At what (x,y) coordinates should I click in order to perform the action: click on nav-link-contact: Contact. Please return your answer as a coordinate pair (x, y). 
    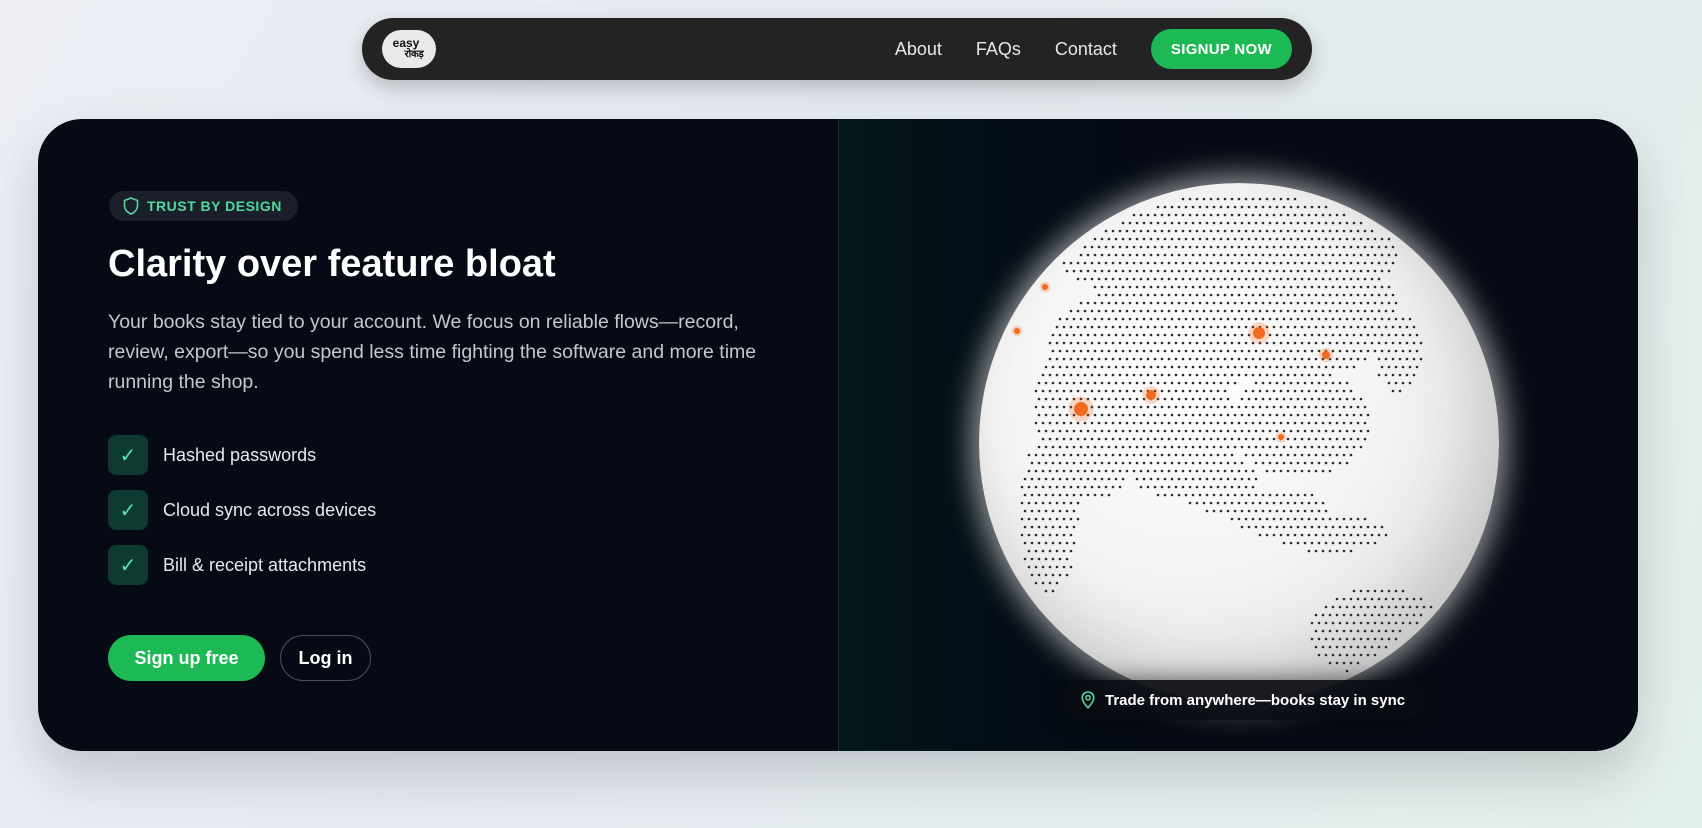
    Looking at the image, I should click on (1086, 49).